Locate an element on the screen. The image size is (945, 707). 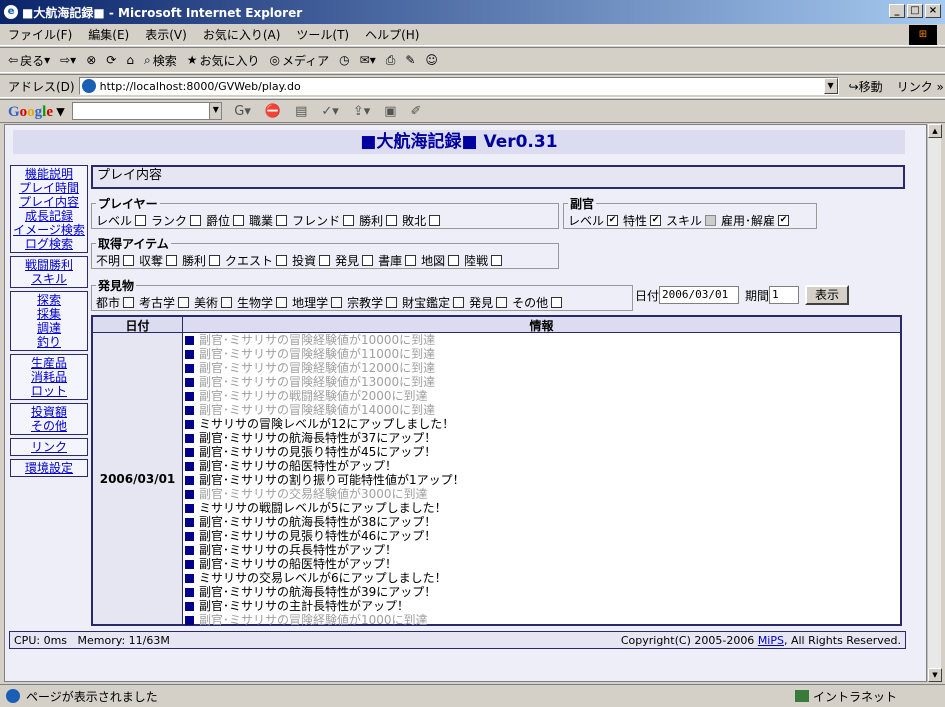
sidebar-link: プレイ内容 is located at coordinates (49, 202).